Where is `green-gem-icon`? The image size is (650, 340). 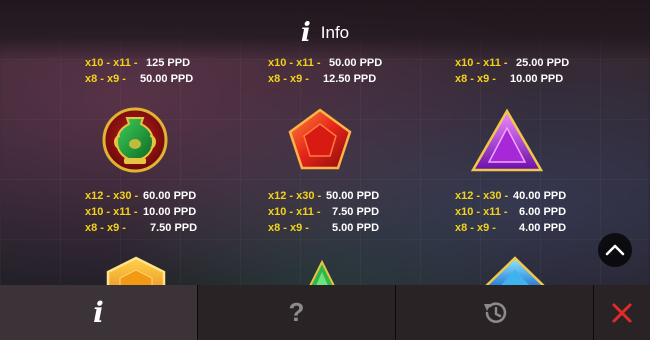
green-gem-icon is located at coordinates (322, 272).